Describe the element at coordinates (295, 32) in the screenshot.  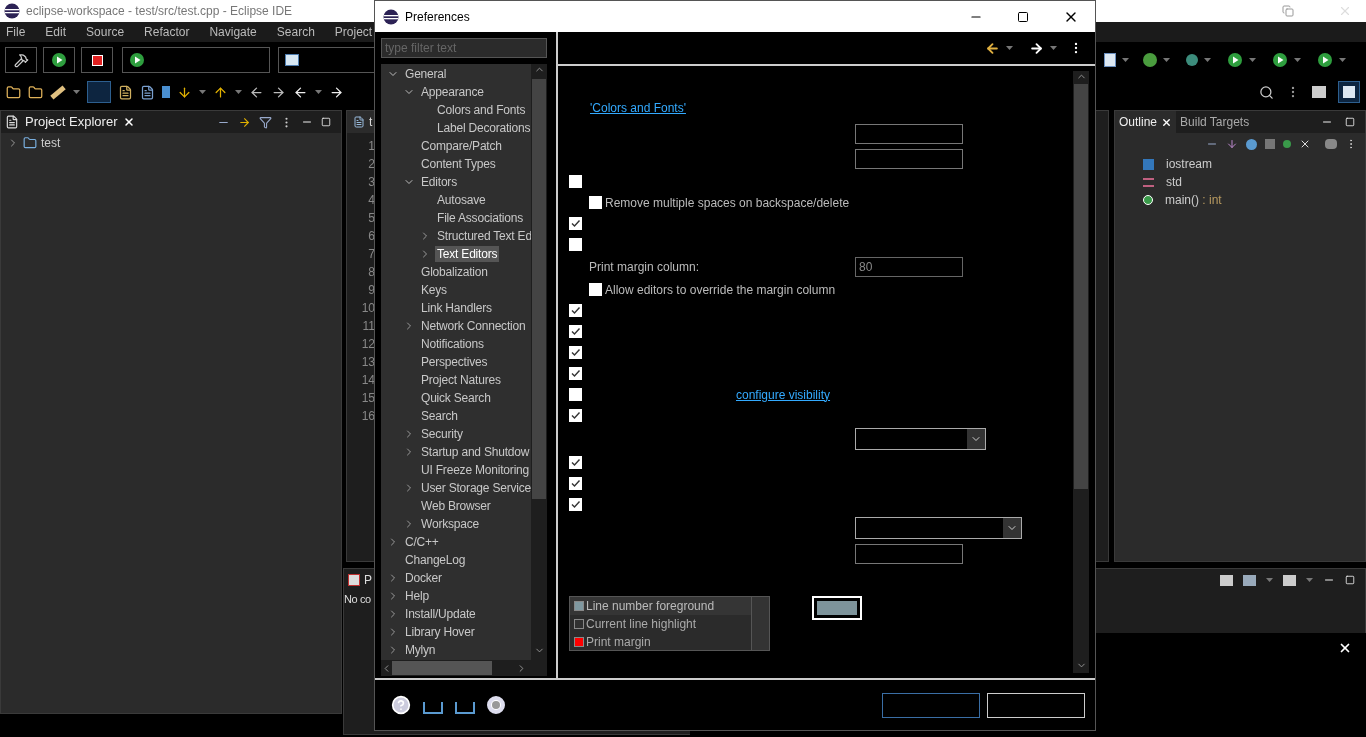
I see `menu-item: Search` at that location.